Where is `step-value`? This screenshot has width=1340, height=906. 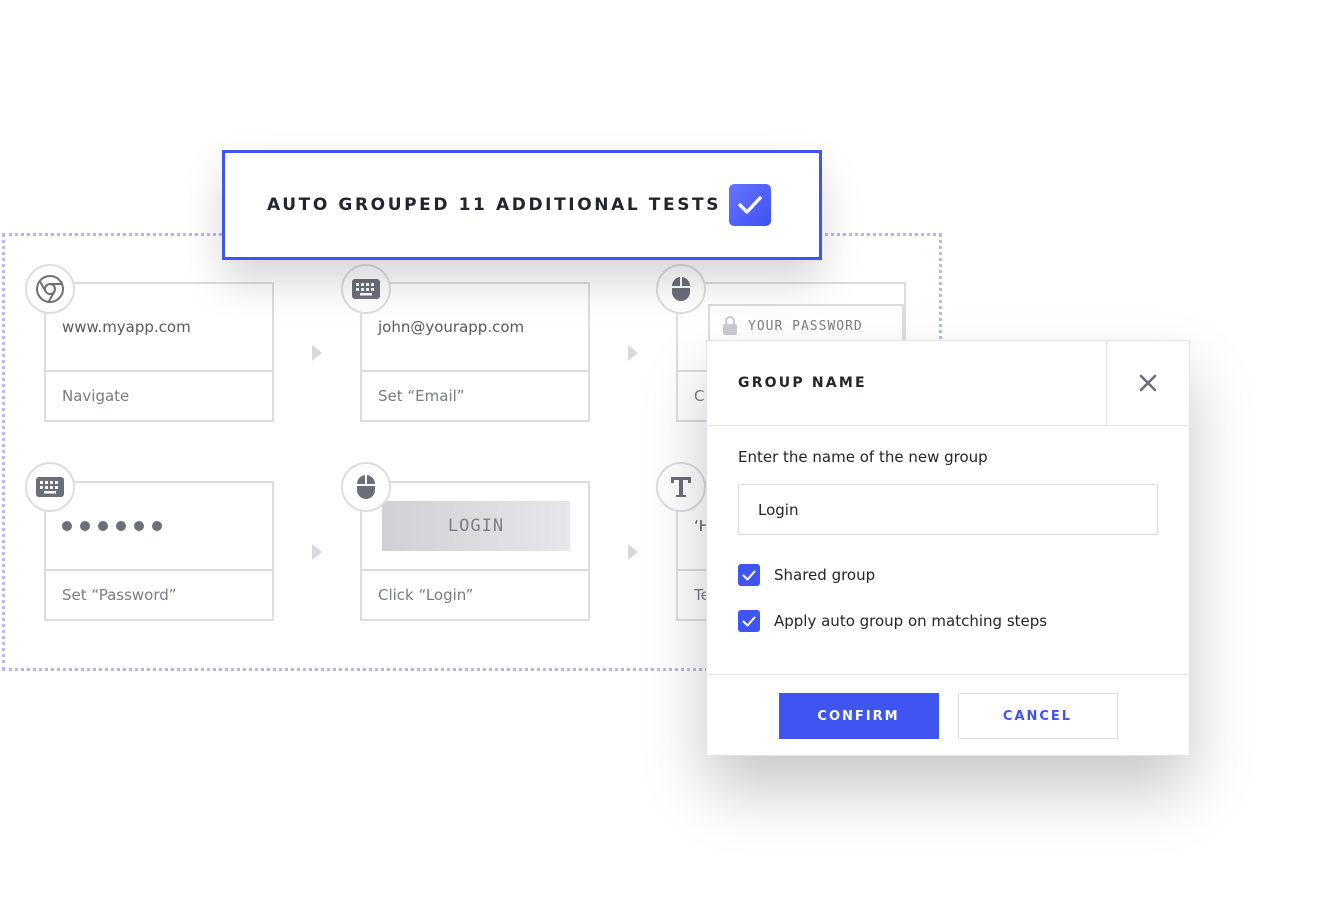
step-value is located at coordinates (159, 527).